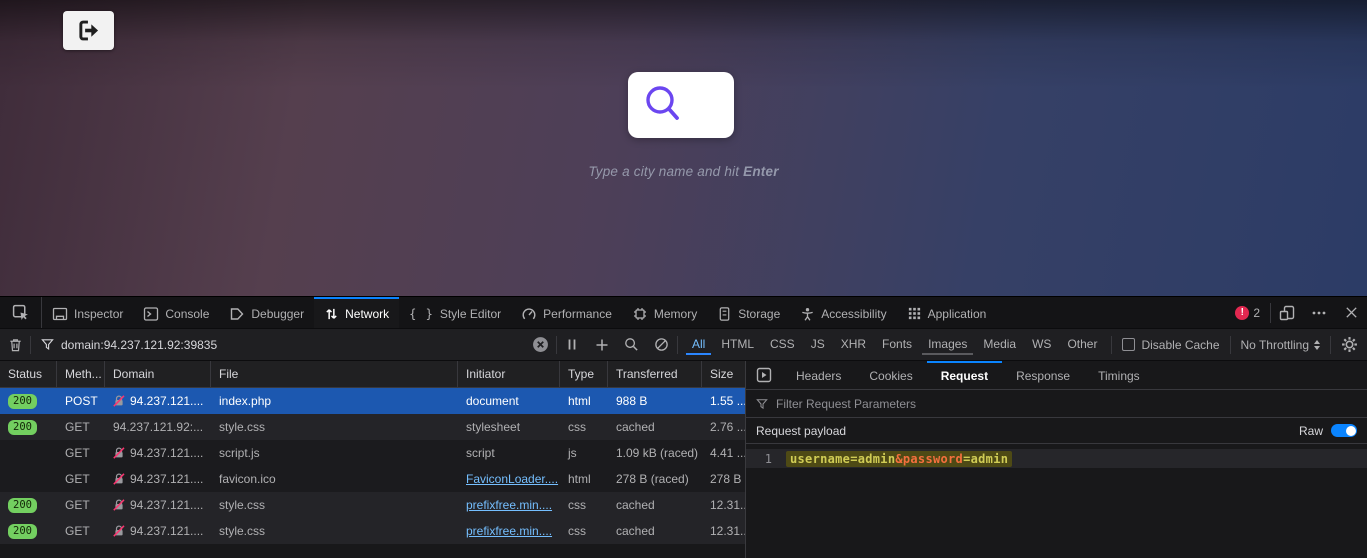 Image resolution: width=1367 pixels, height=558 pixels. What do you see at coordinates (652, 479) in the screenshot?
I see `cell-transferred: 278 B (raced)` at bounding box center [652, 479].